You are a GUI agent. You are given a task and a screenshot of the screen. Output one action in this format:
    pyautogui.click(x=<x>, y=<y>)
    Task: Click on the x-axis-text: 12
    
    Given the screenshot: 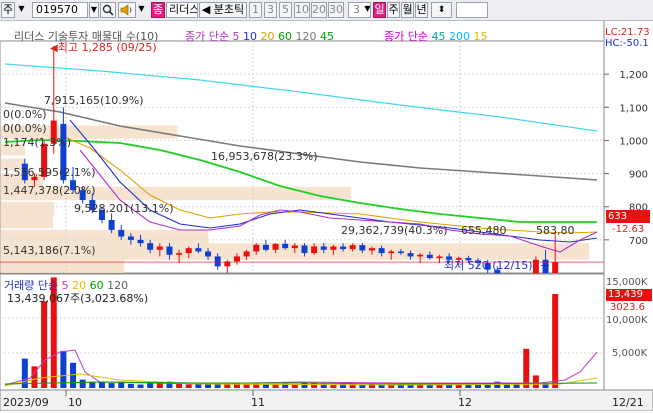 What is the action you would take?
    pyautogui.click(x=465, y=402)
    